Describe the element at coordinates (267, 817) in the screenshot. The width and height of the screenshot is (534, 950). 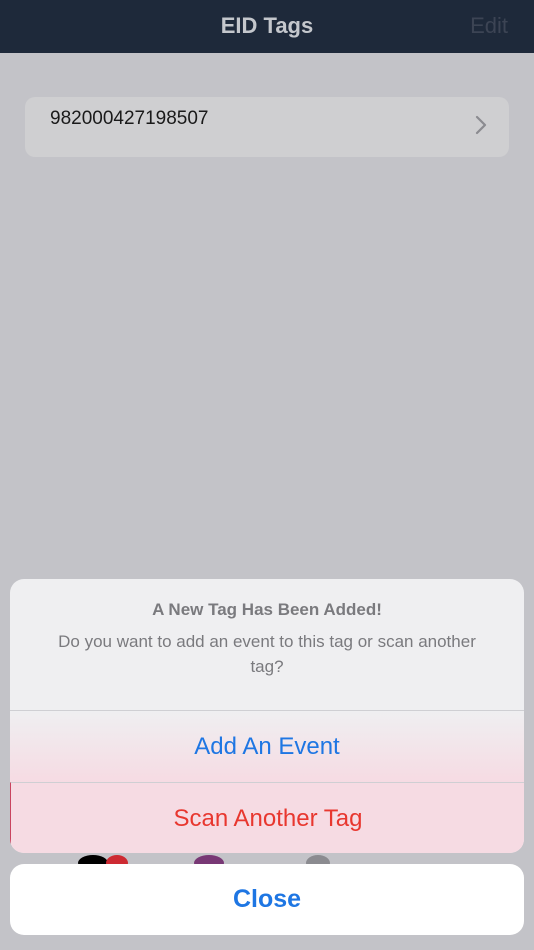
I see `scan-another-tag-button: Scan Another Tag` at that location.